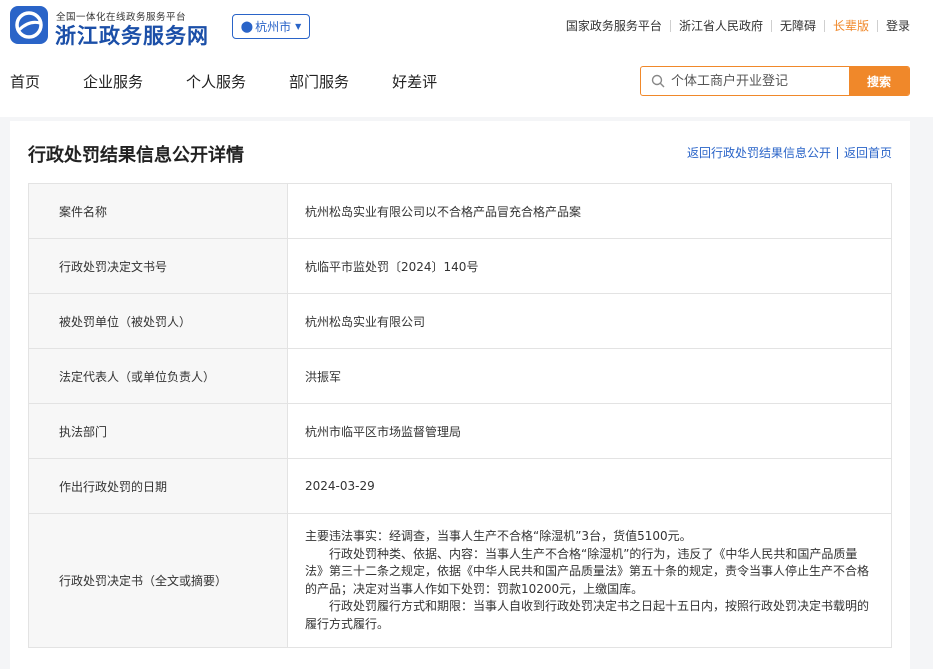 This screenshot has height=669, width=933. What do you see at coordinates (298, 26) in the screenshot?
I see `chevron-down-icon: ▼` at bounding box center [298, 26].